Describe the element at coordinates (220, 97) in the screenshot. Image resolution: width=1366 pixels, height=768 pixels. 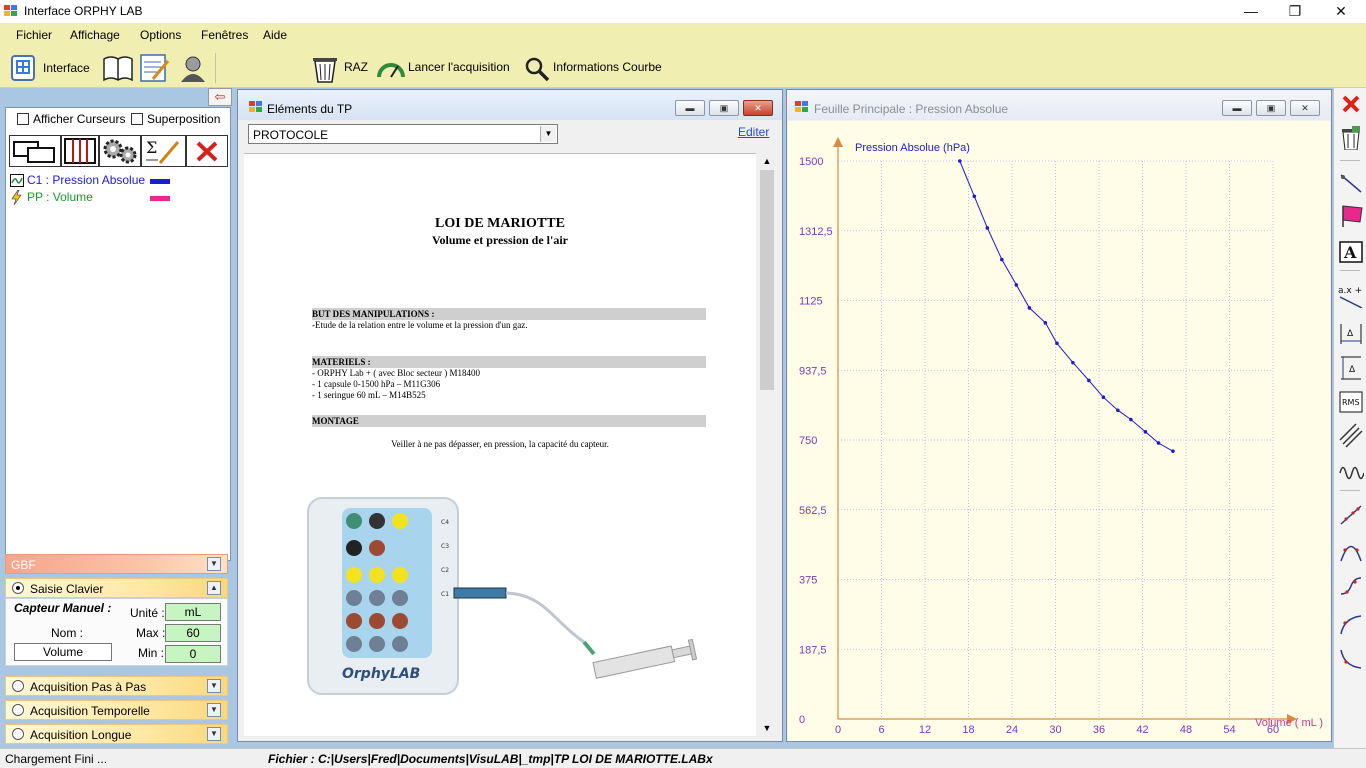
I see `collapse-arrow-icon: ⇦` at that location.